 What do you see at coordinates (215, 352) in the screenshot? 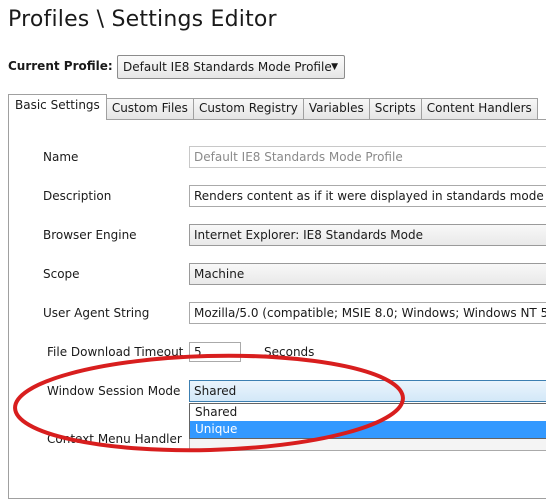
I see `file-download-timeout-input: 5` at bounding box center [215, 352].